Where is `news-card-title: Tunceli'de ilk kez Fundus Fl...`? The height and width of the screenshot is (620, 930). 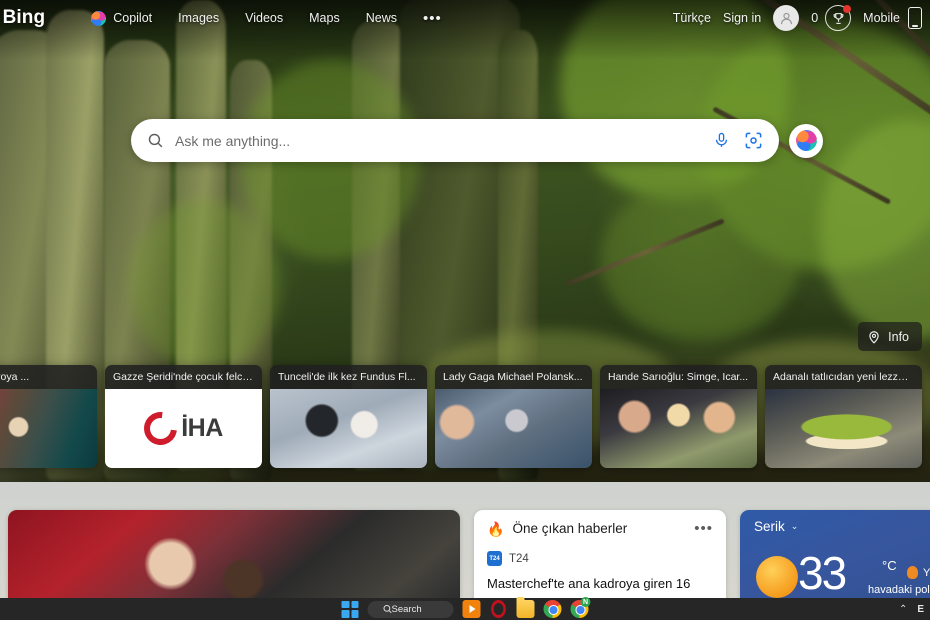
news-card-title: Tunceli'de ilk kez Fundus Fl... is located at coordinates (348, 377).